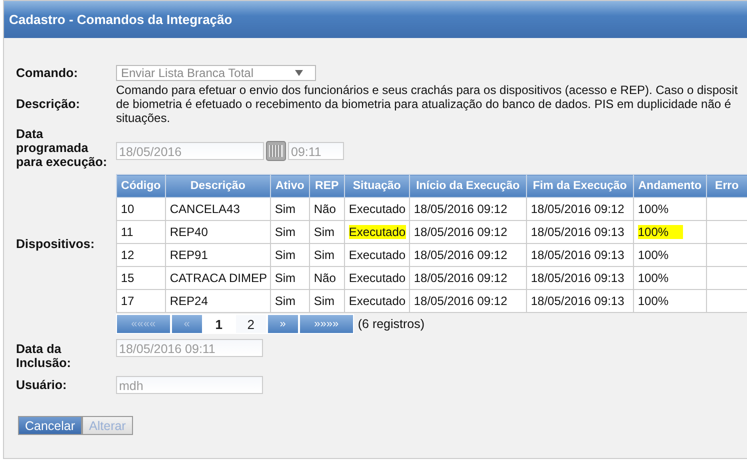 Image resolution: width=747 pixels, height=461 pixels. What do you see at coordinates (467, 186) in the screenshot?
I see `column-header: Início da Execução` at bounding box center [467, 186].